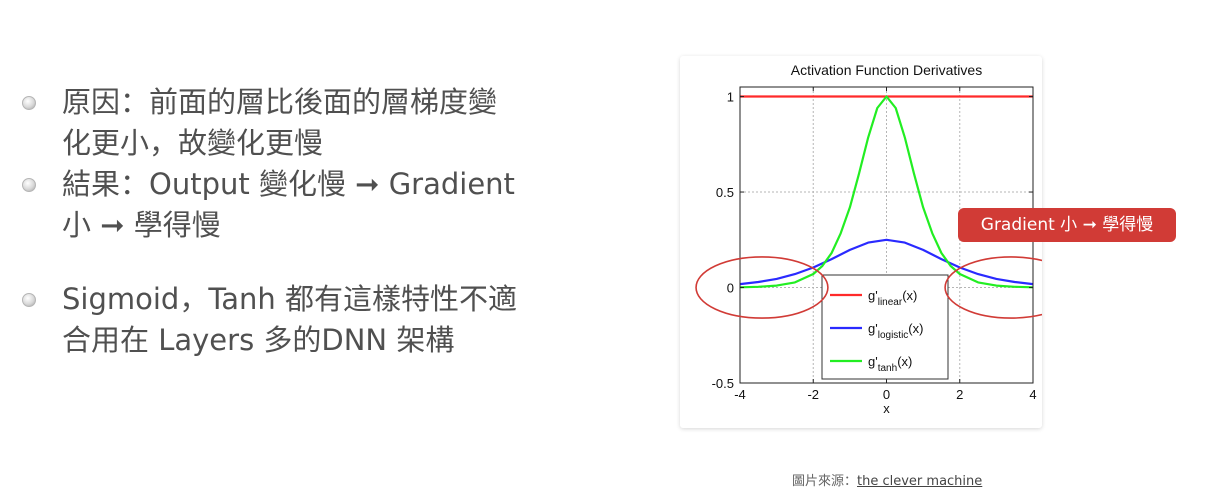  I want to click on bullet-text-line: 合用在 Layers 多的DNN 架構, so click(258, 340).